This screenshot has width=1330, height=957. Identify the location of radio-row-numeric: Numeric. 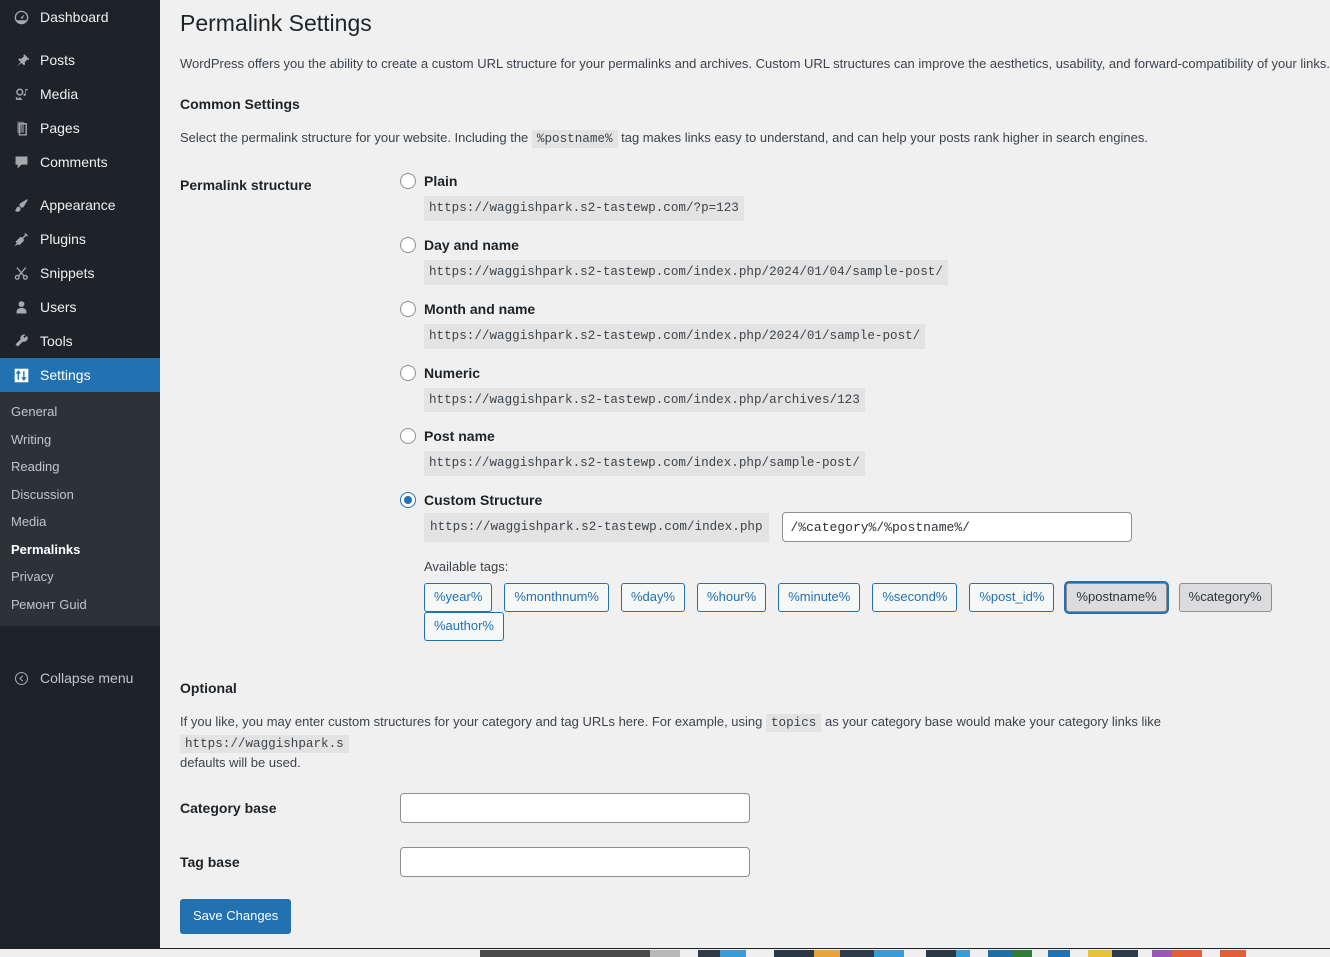
(860, 372).